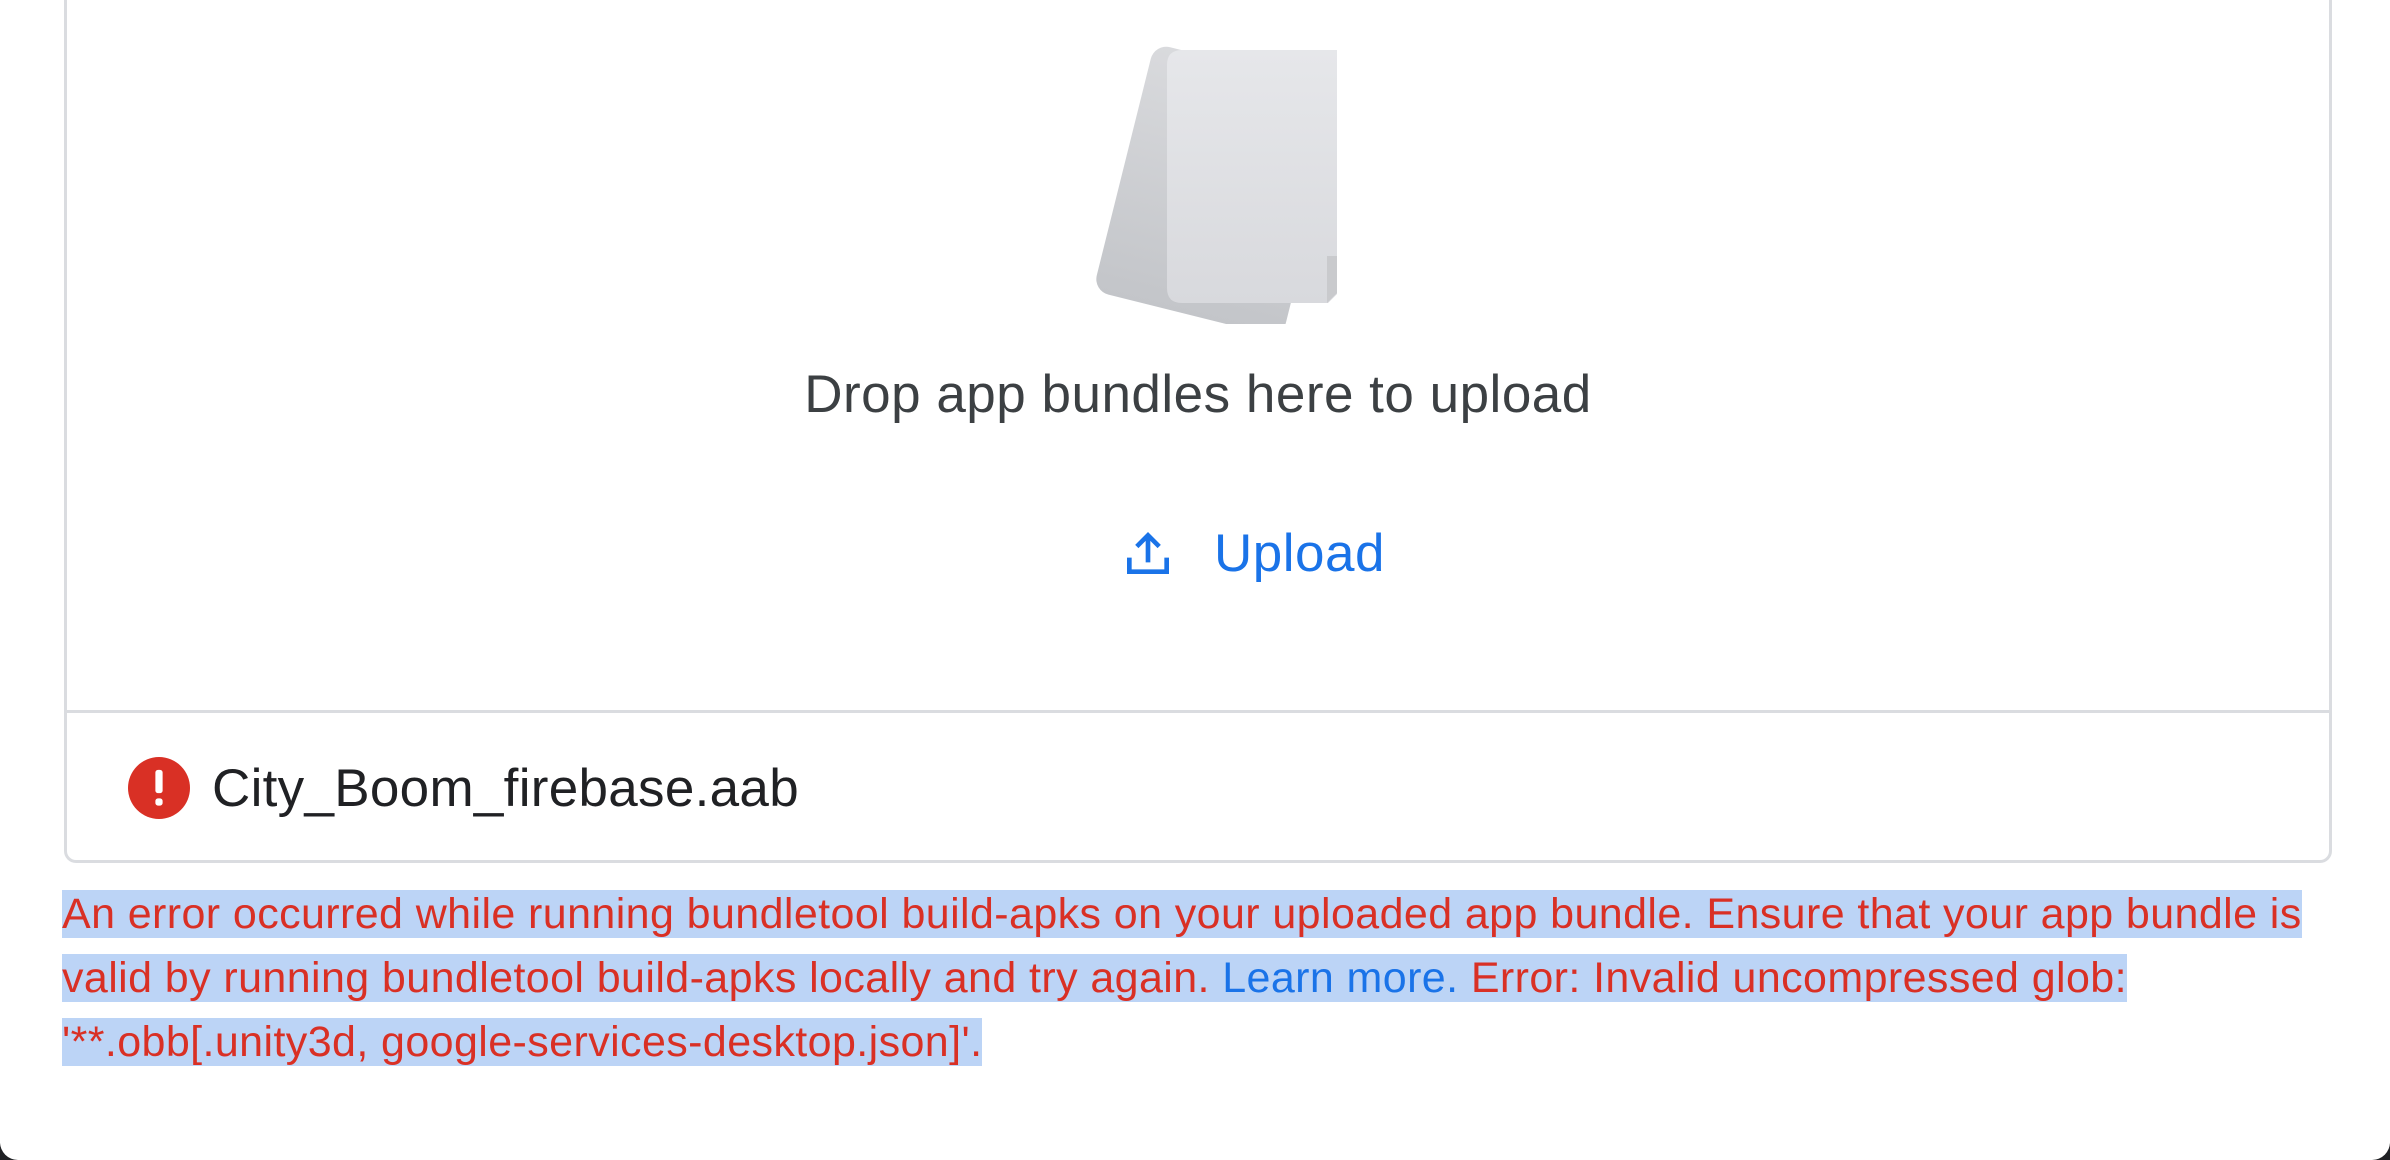 Image resolution: width=2390 pixels, height=1160 pixels. Describe the element at coordinates (1216, 185) in the screenshot. I see `app-bundle-files-icon` at that location.